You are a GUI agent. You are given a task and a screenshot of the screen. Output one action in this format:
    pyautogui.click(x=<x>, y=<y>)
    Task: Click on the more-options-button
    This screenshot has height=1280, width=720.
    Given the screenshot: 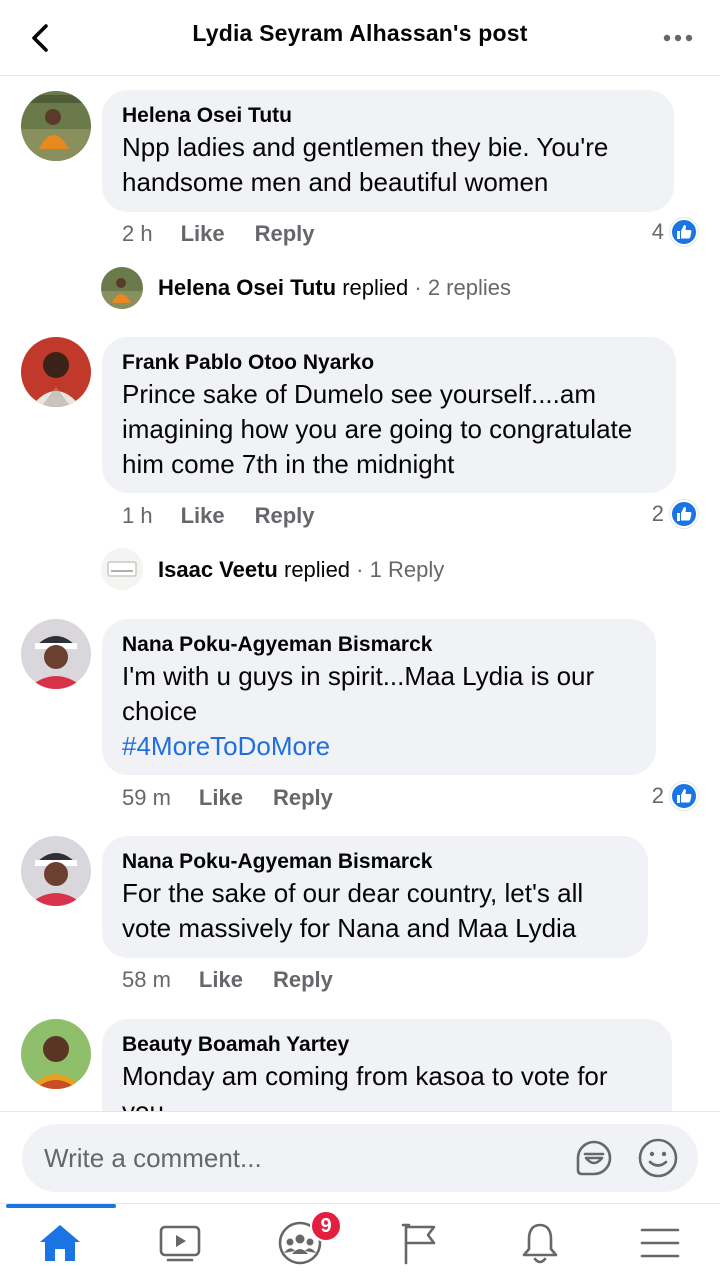 What is the action you would take?
    pyautogui.click(x=678, y=38)
    